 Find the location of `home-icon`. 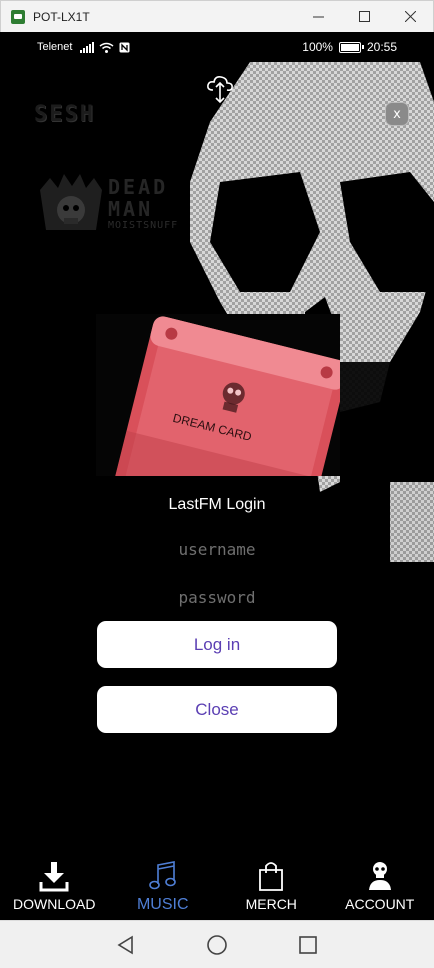

home-icon is located at coordinates (217, 945).